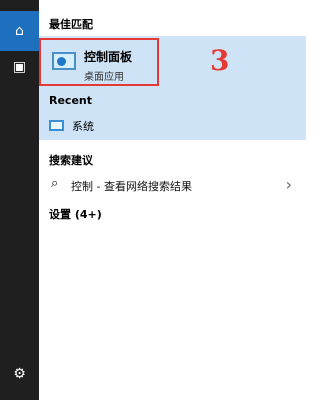 This screenshot has height=400, width=320. What do you see at coordinates (56, 125) in the screenshot?
I see `system-icon` at bounding box center [56, 125].